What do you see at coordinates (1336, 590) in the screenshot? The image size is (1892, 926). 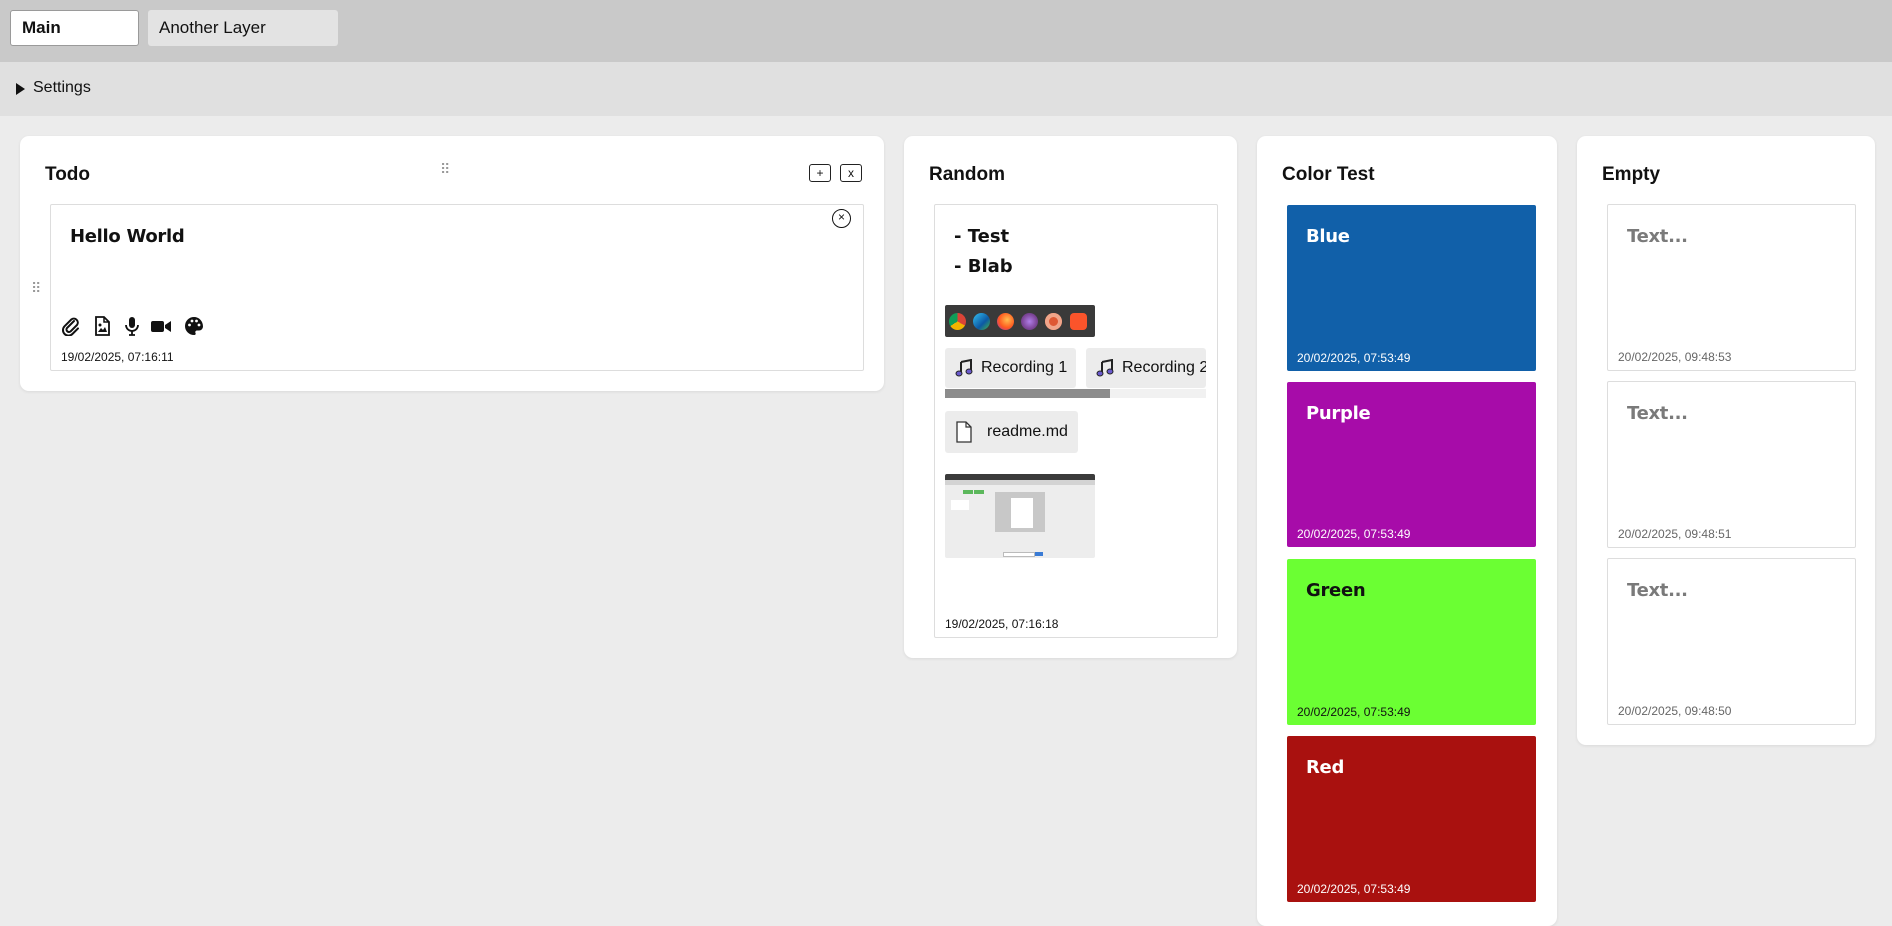 I see `note-title: Green` at bounding box center [1336, 590].